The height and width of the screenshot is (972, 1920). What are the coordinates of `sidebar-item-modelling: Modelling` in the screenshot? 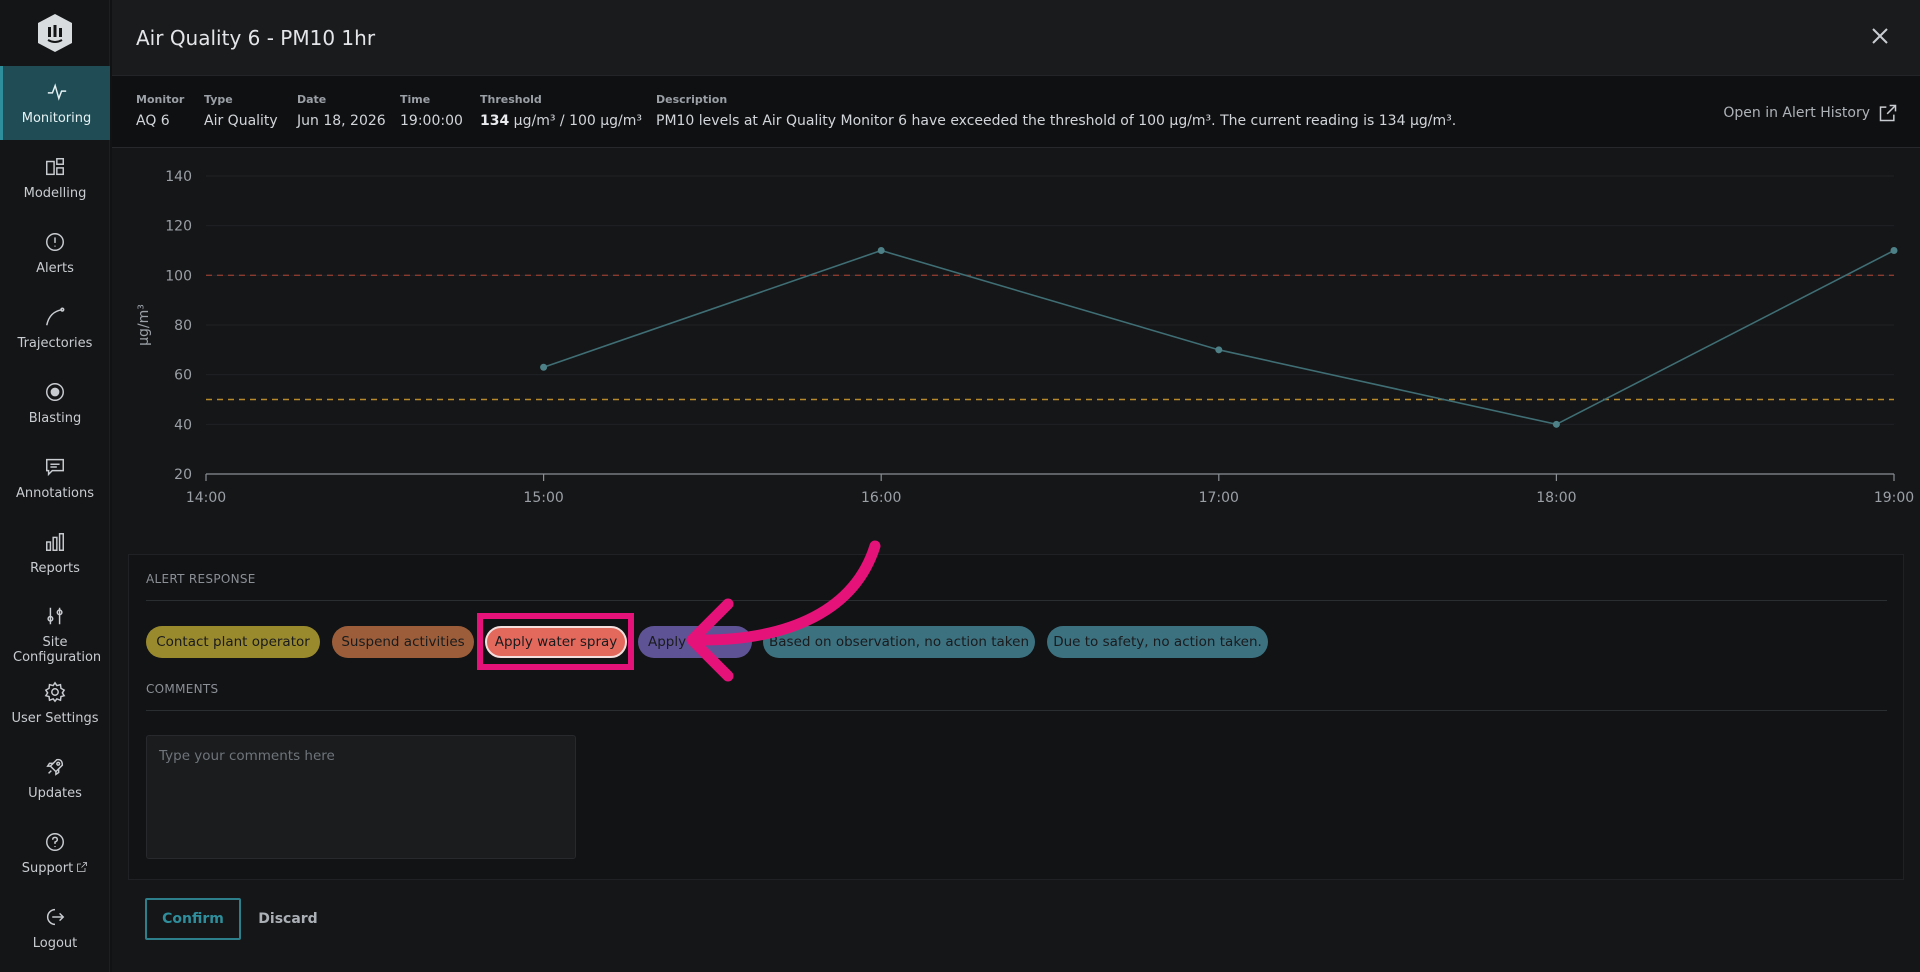 It's located at (55, 178).